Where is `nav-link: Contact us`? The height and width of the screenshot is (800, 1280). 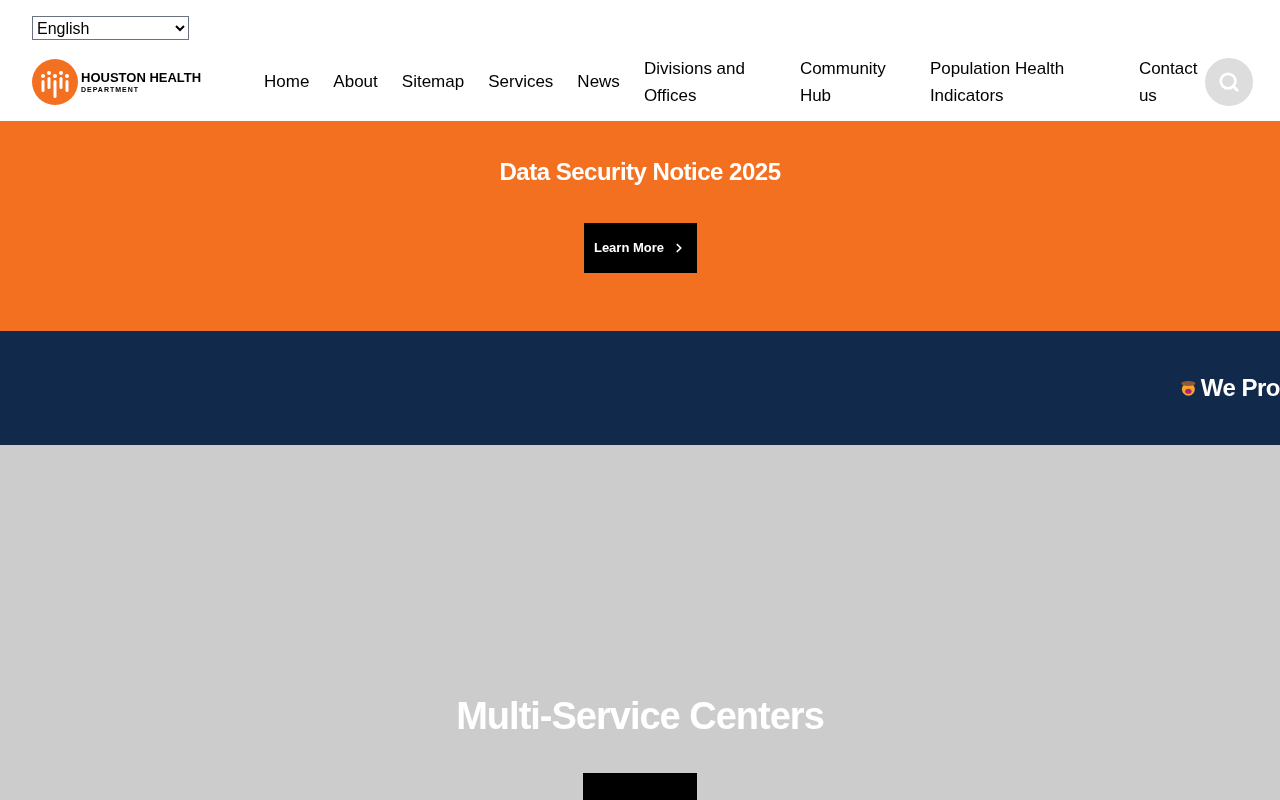 nav-link: Contact us is located at coordinates (1171, 81).